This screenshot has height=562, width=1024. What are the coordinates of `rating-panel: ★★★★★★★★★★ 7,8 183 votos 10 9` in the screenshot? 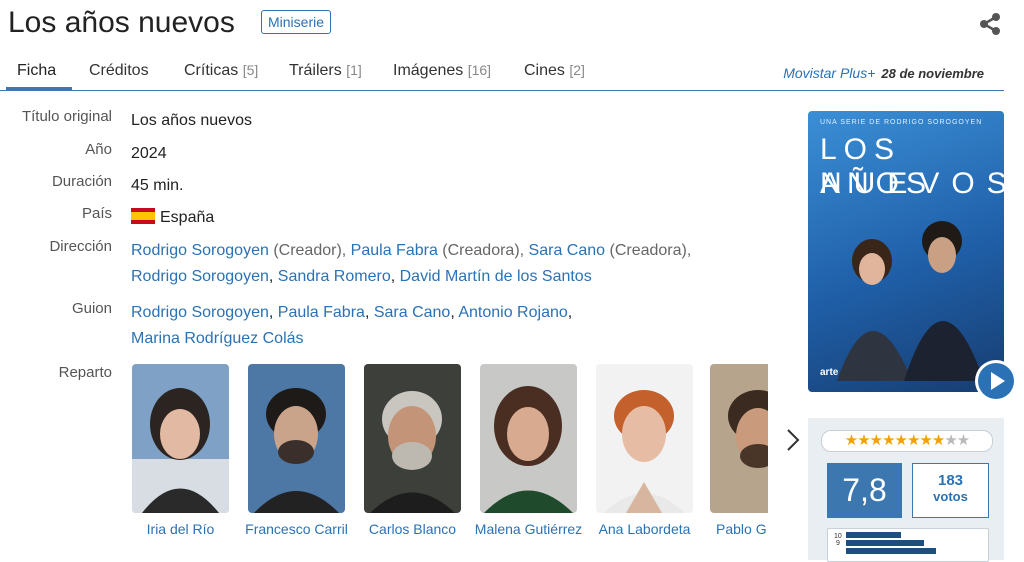 It's located at (906, 490).